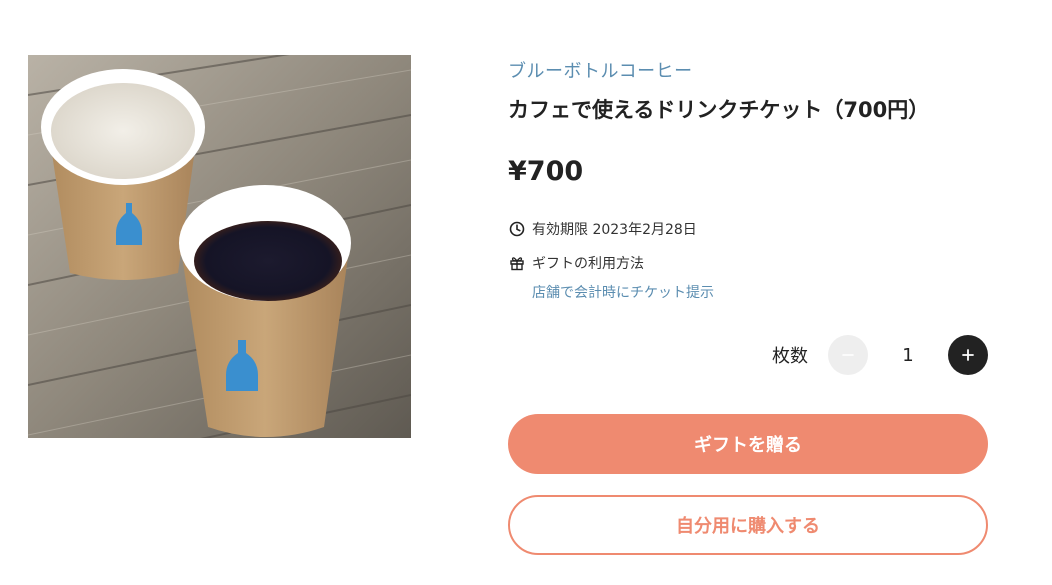 Image resolution: width=1052 pixels, height=585 pixels. What do you see at coordinates (790, 356) in the screenshot?
I see `quantity-label: 枚数` at bounding box center [790, 356].